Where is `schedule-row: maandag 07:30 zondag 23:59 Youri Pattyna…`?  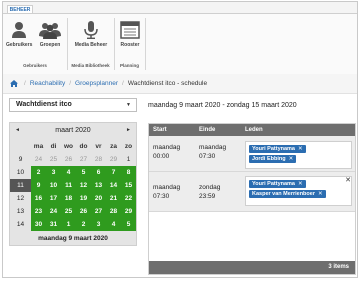 schedule-row: maandag 07:30 zondag 23:59 Youri Pattyna… is located at coordinates (252, 192).